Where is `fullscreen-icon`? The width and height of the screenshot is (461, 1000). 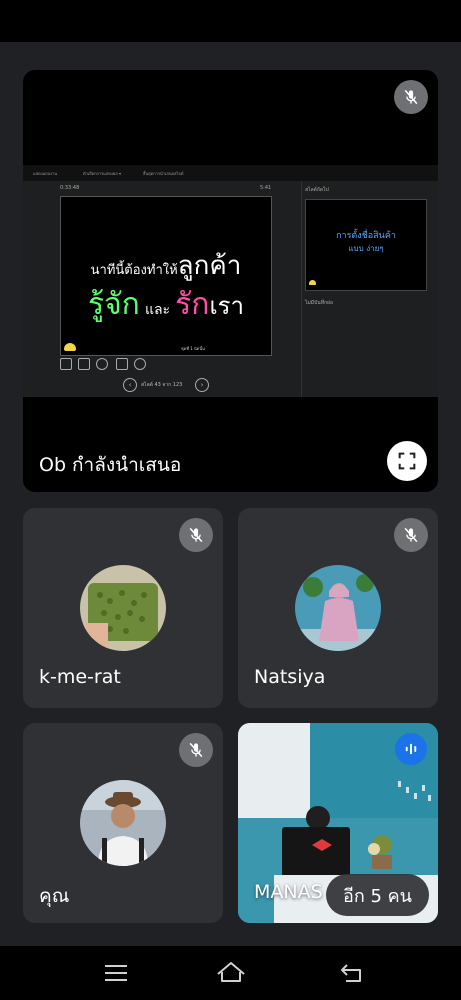
fullscreen-icon is located at coordinates (407, 461).